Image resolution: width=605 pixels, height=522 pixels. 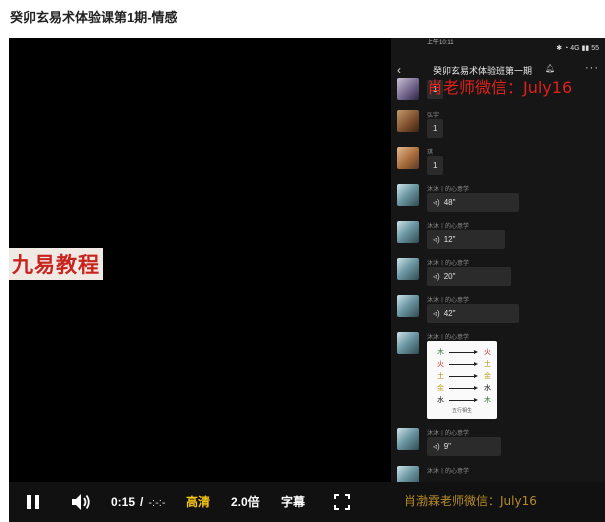 I want to click on voice-duration: 20", so click(x=449, y=276).